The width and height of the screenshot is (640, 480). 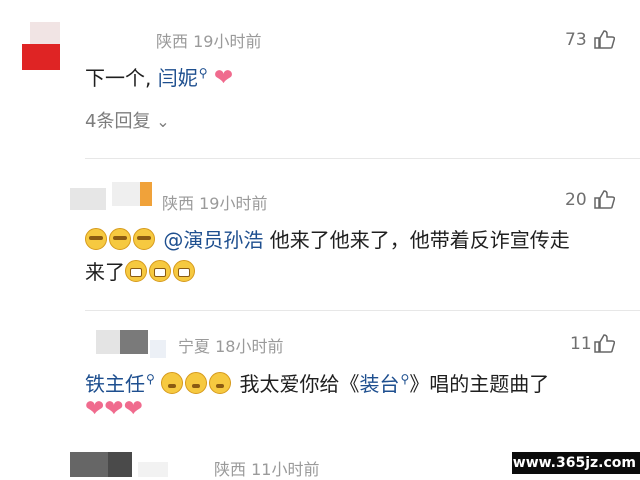 I want to click on like-count: 11, so click(x=581, y=344).